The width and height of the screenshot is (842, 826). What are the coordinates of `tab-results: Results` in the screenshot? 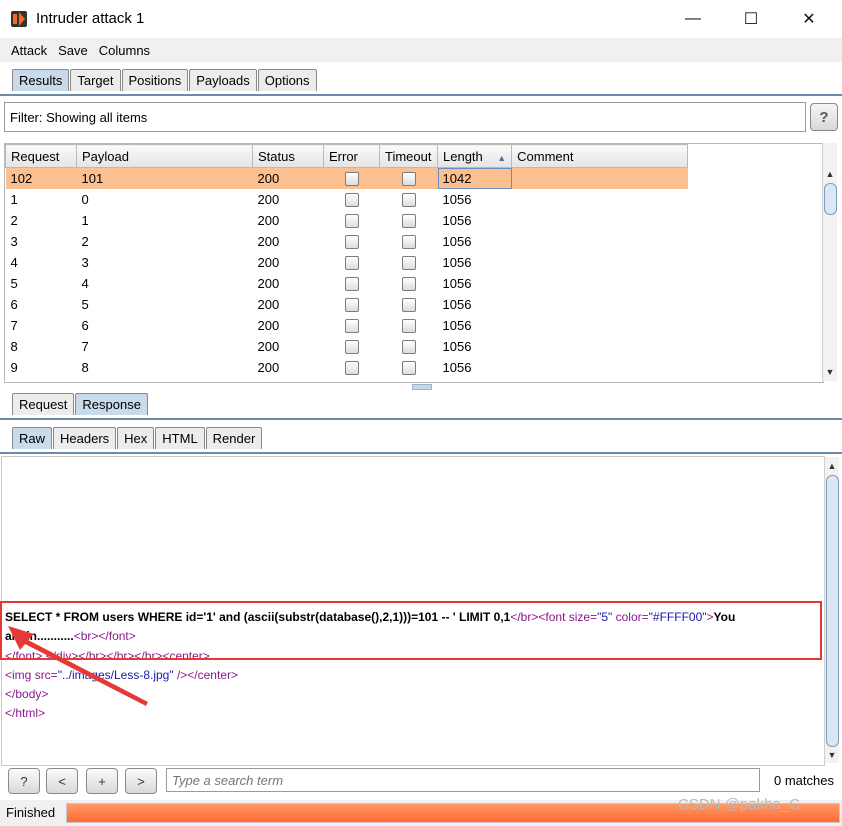 It's located at (41, 80).